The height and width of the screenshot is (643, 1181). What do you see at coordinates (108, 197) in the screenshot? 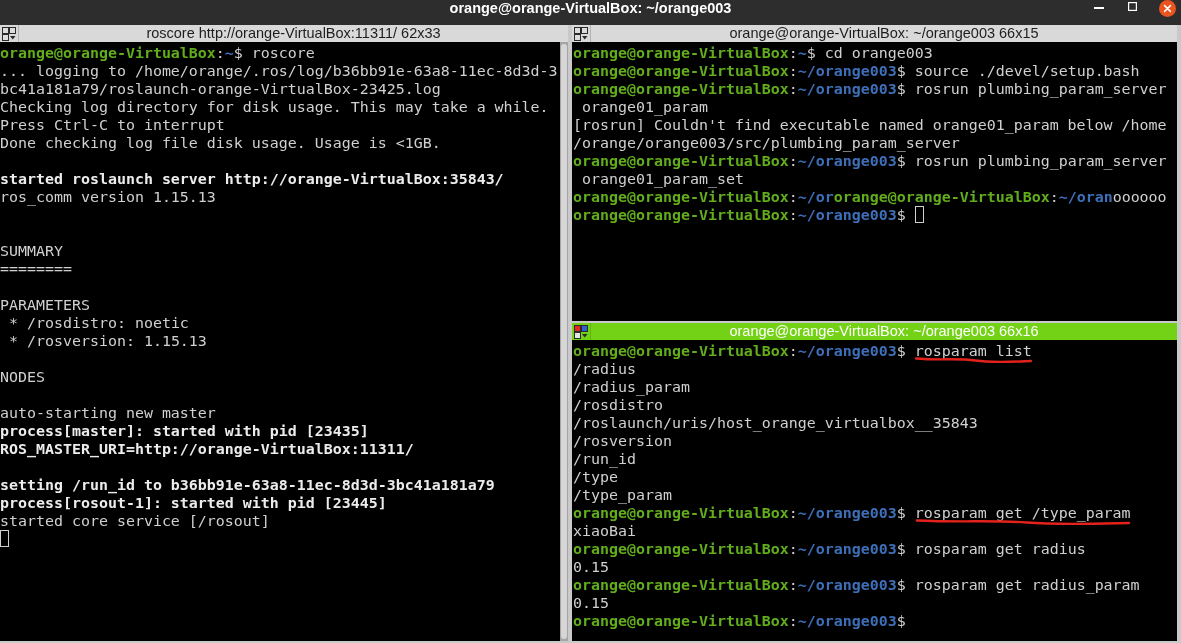
I see `output-line: ros_comm version 1.15.13` at bounding box center [108, 197].